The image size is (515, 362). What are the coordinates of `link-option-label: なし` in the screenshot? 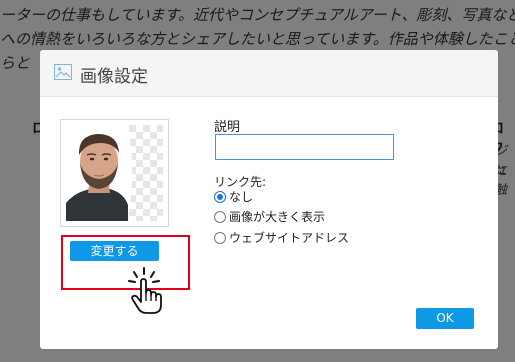 It's located at (241, 197).